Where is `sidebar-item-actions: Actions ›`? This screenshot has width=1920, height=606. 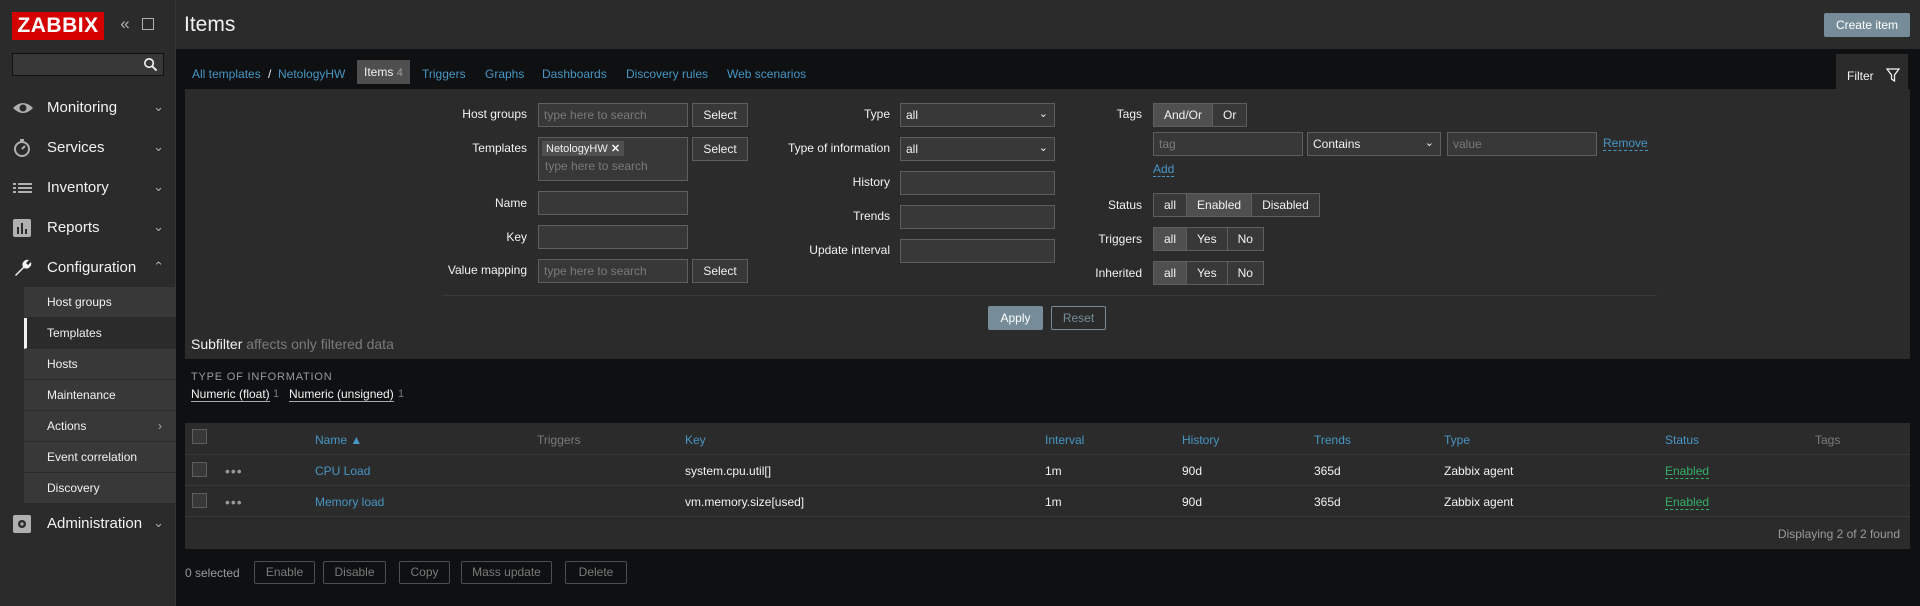 sidebar-item-actions: Actions › is located at coordinates (100, 426).